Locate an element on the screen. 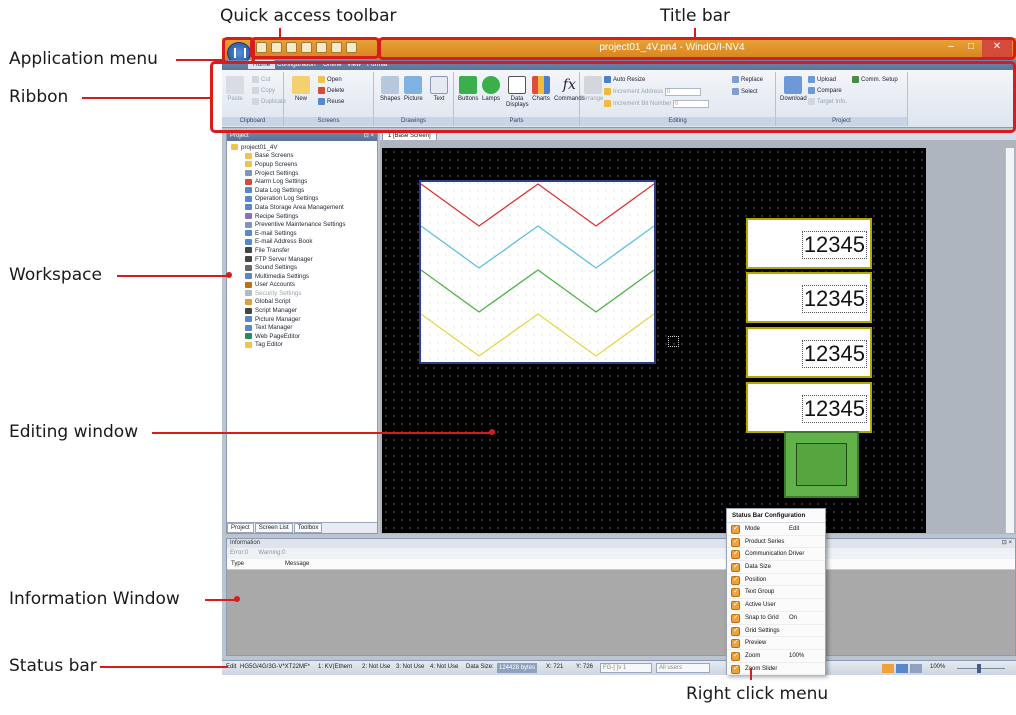 This screenshot has height=715, width=1016. context-menu-item: Communication Driver is located at coordinates (776, 554).